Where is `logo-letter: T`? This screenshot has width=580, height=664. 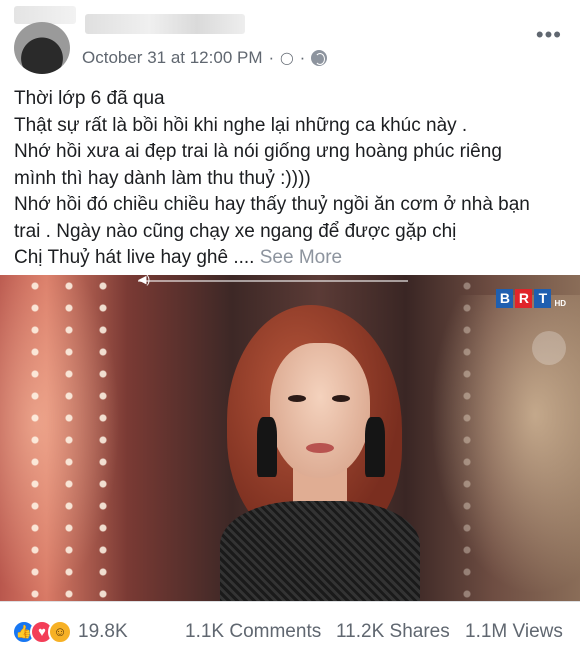
logo-letter: T is located at coordinates (543, 298).